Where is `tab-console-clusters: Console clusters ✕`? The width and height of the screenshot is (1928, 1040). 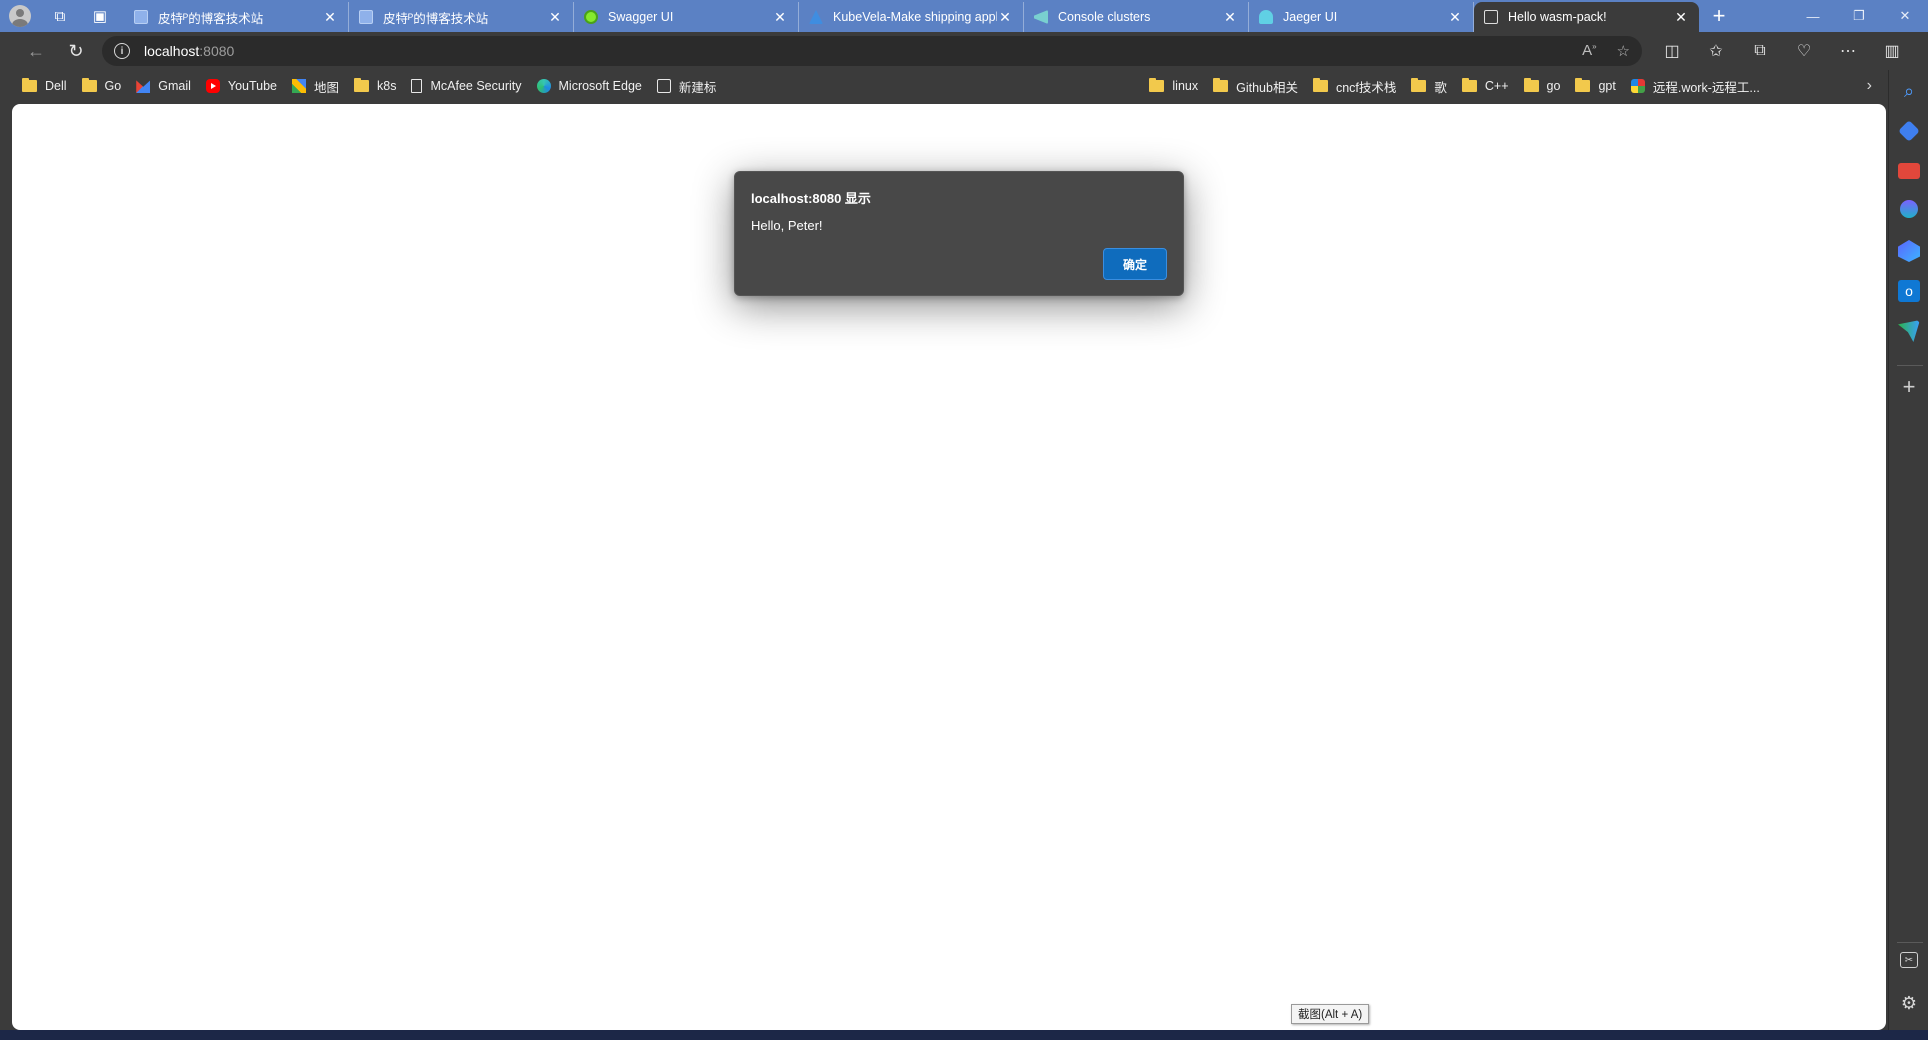
tab-console-clusters: Console clusters ✕ is located at coordinates (1136, 17).